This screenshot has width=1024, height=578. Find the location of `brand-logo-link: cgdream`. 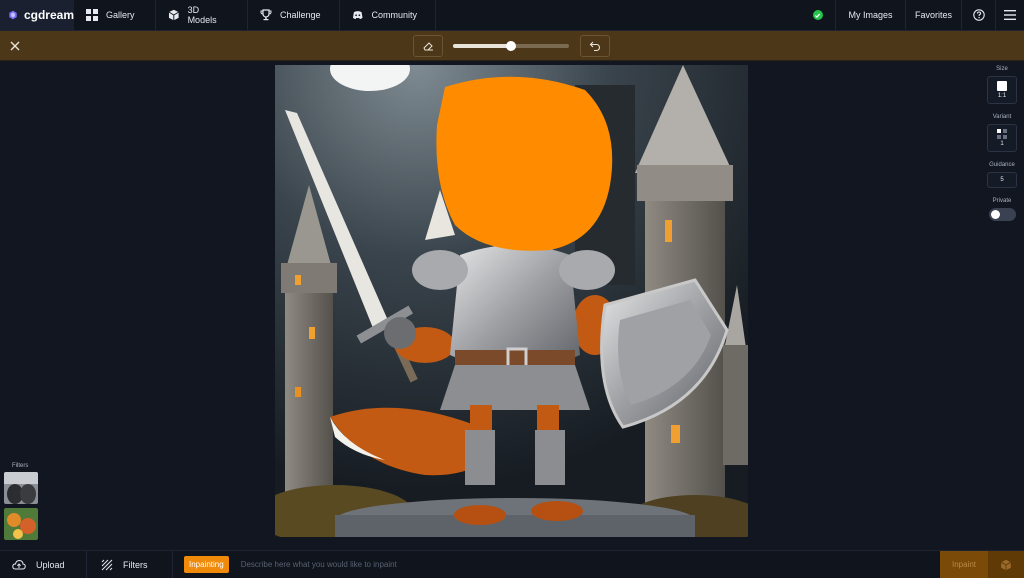

brand-logo-link: cgdream is located at coordinates (37, 15).